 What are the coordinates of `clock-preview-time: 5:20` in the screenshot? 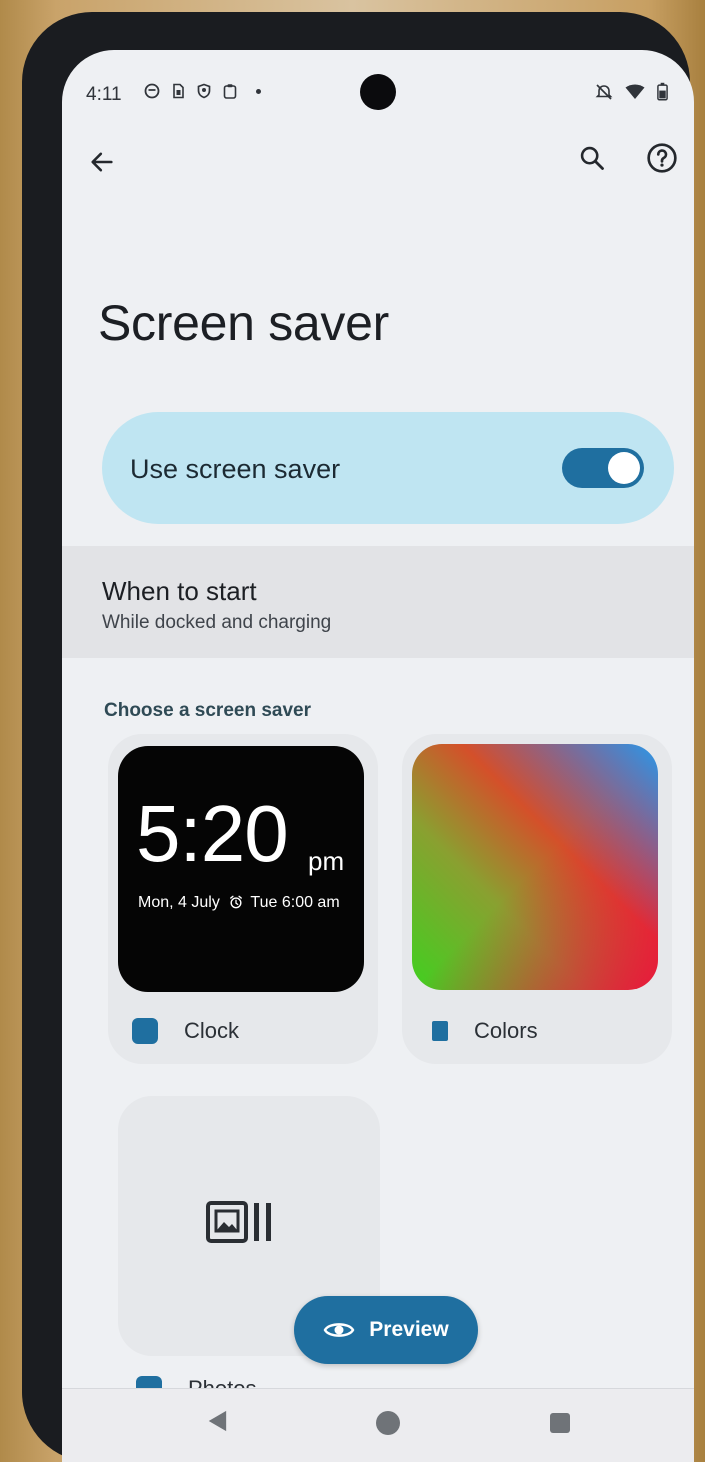 It's located at (212, 833).